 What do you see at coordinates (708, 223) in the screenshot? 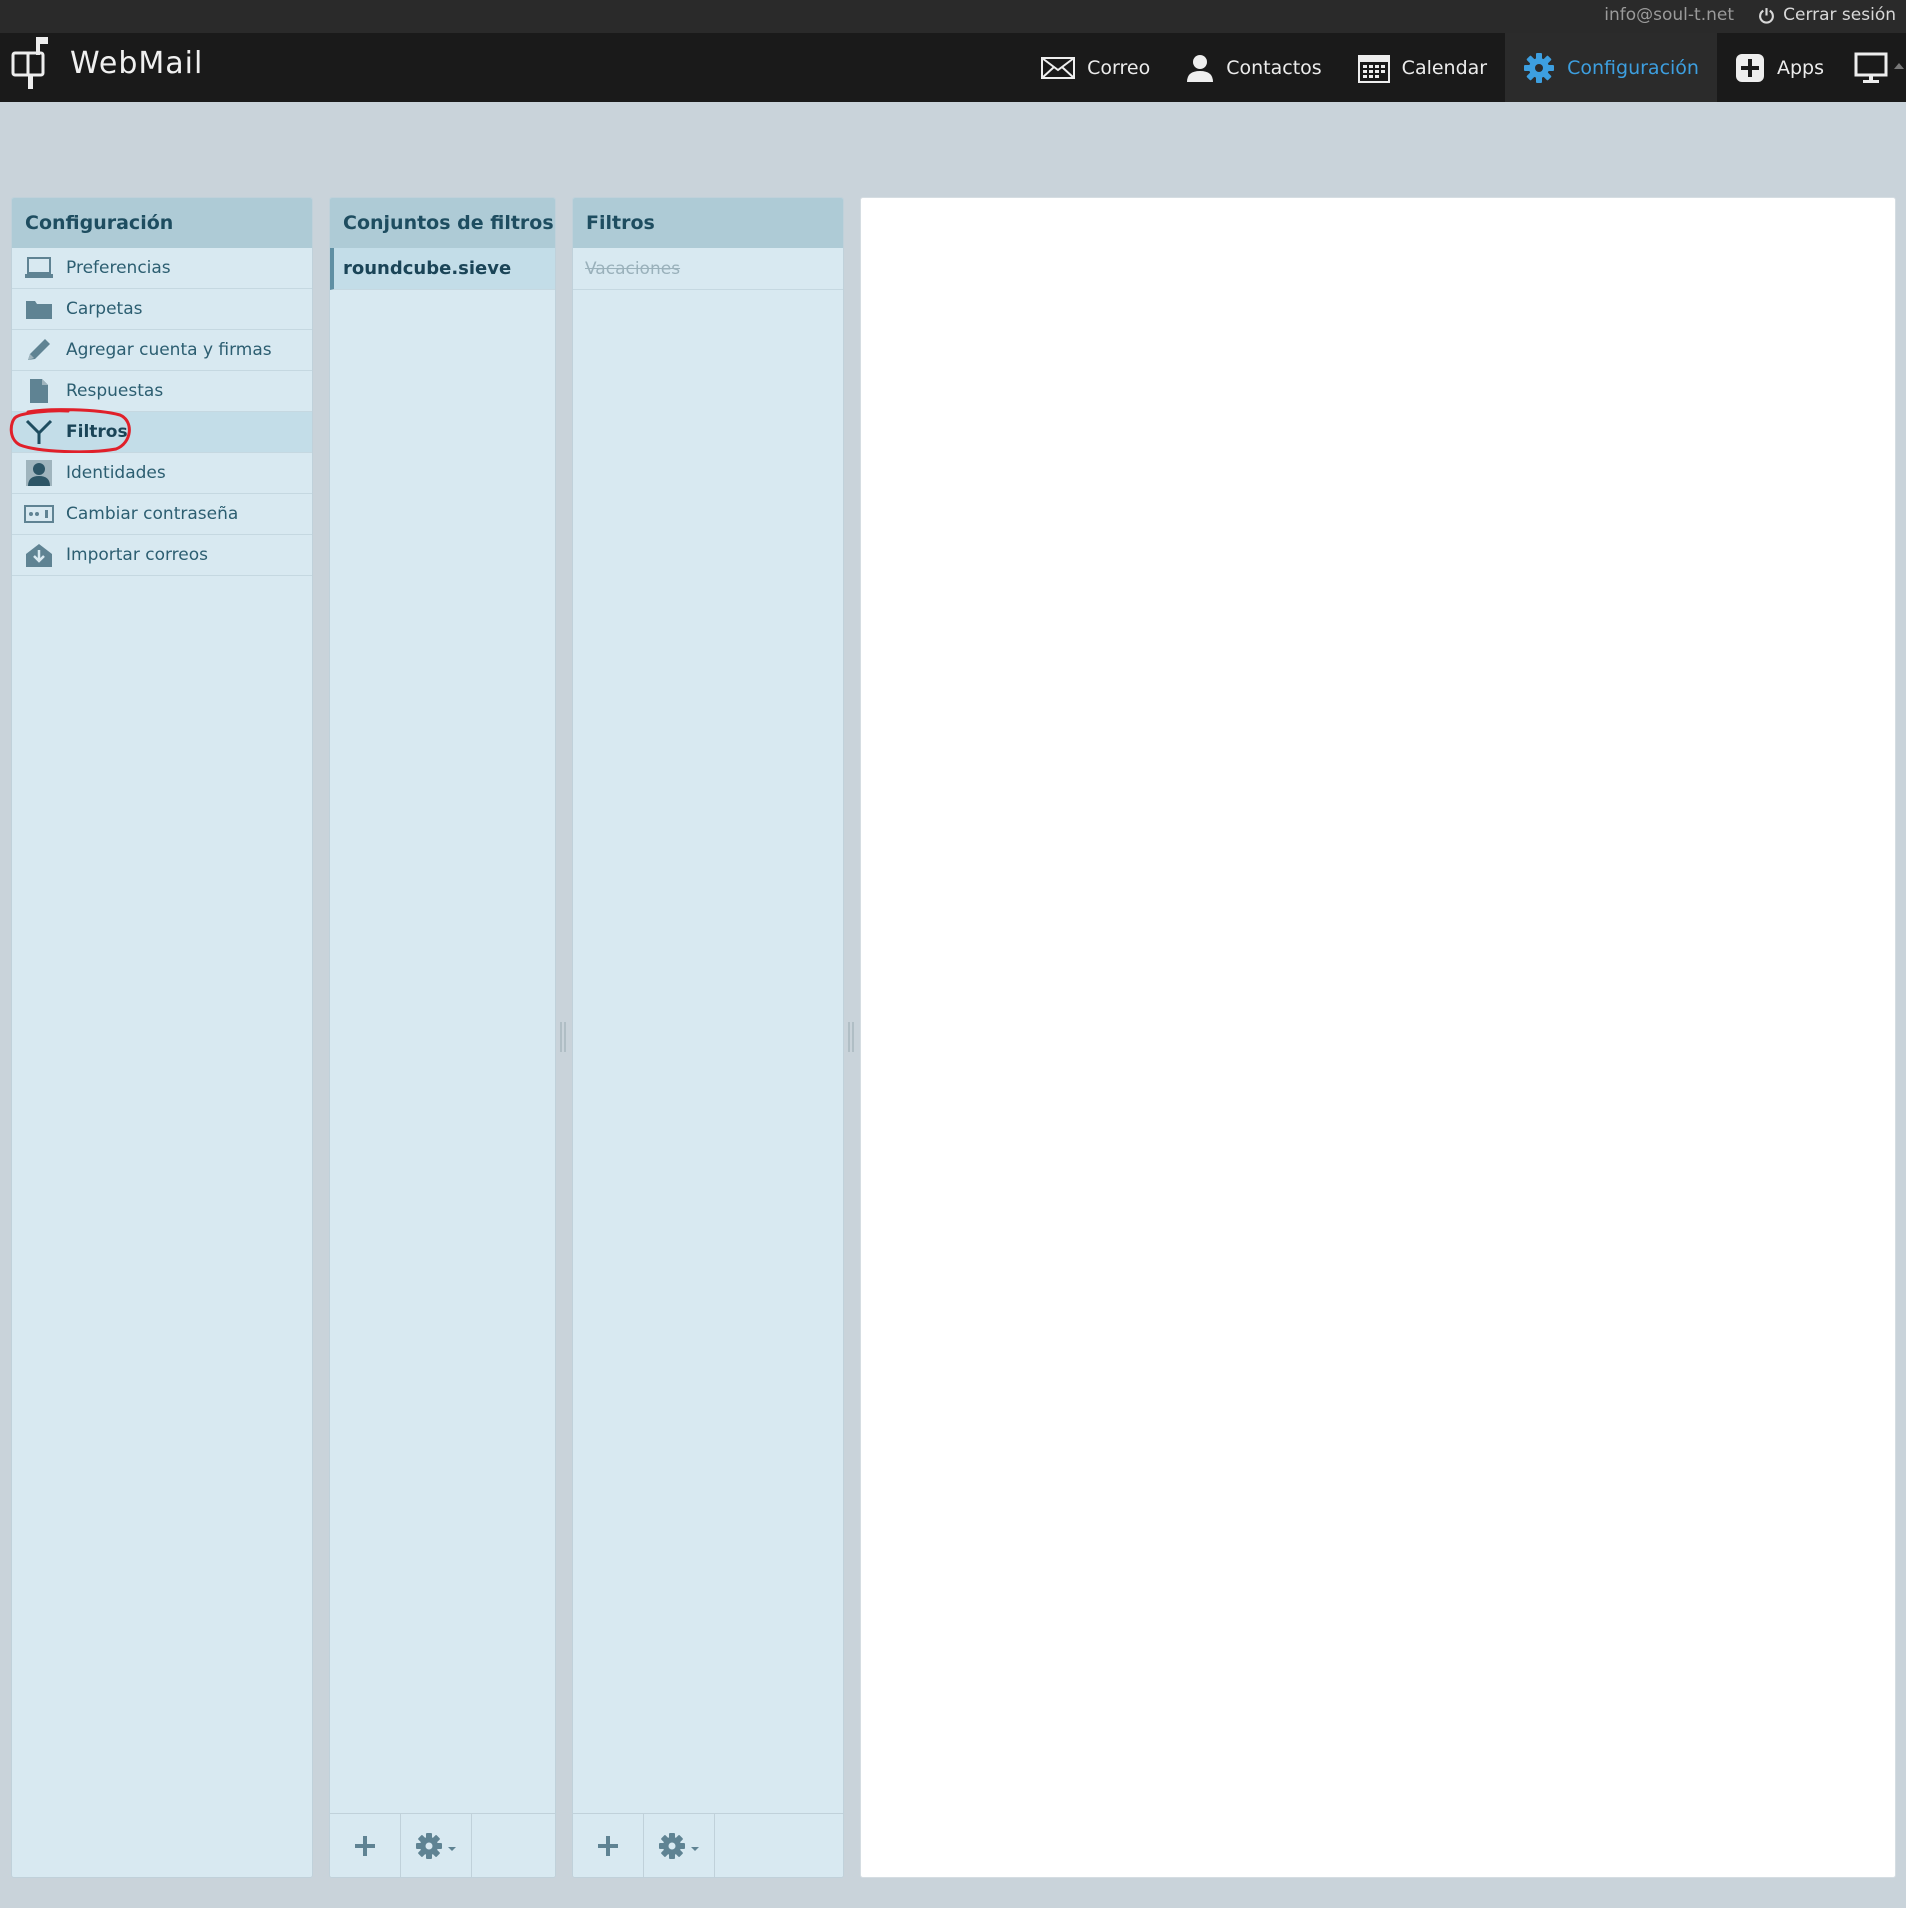
I see `filters-panel-title: Filtros` at bounding box center [708, 223].